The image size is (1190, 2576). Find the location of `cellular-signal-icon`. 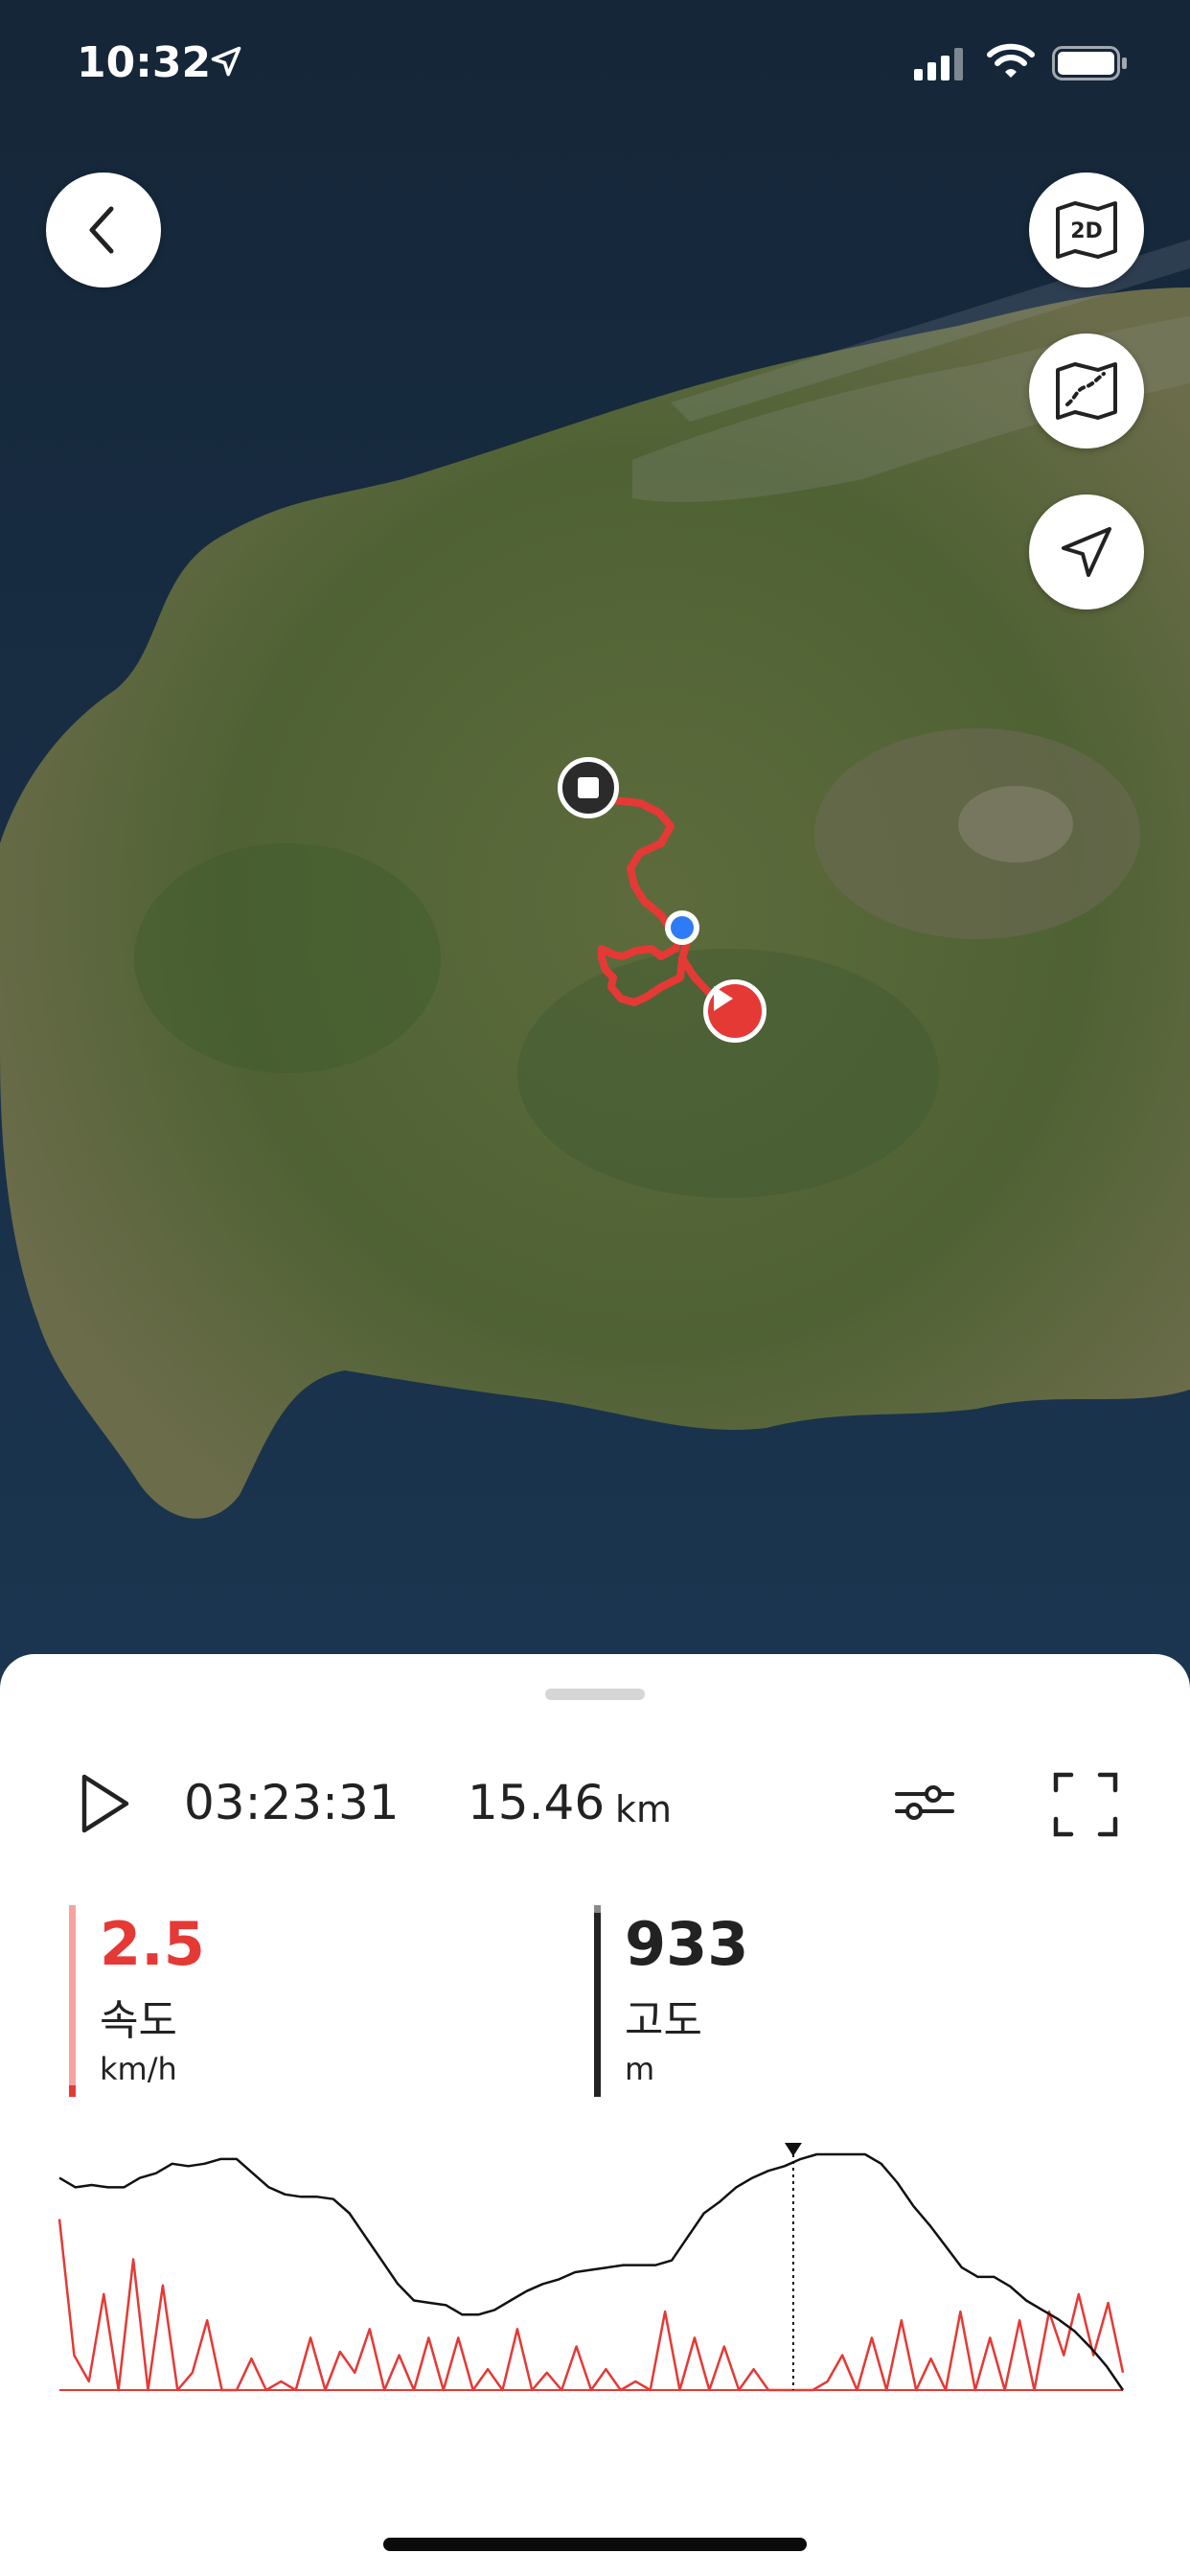

cellular-signal-icon is located at coordinates (938, 64).